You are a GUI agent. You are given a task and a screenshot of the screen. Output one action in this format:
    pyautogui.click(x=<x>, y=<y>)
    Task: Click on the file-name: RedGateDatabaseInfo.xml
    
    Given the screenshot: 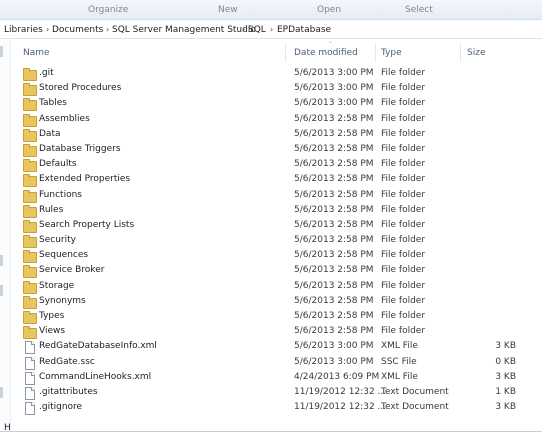 What is the action you would take?
    pyautogui.click(x=98, y=346)
    